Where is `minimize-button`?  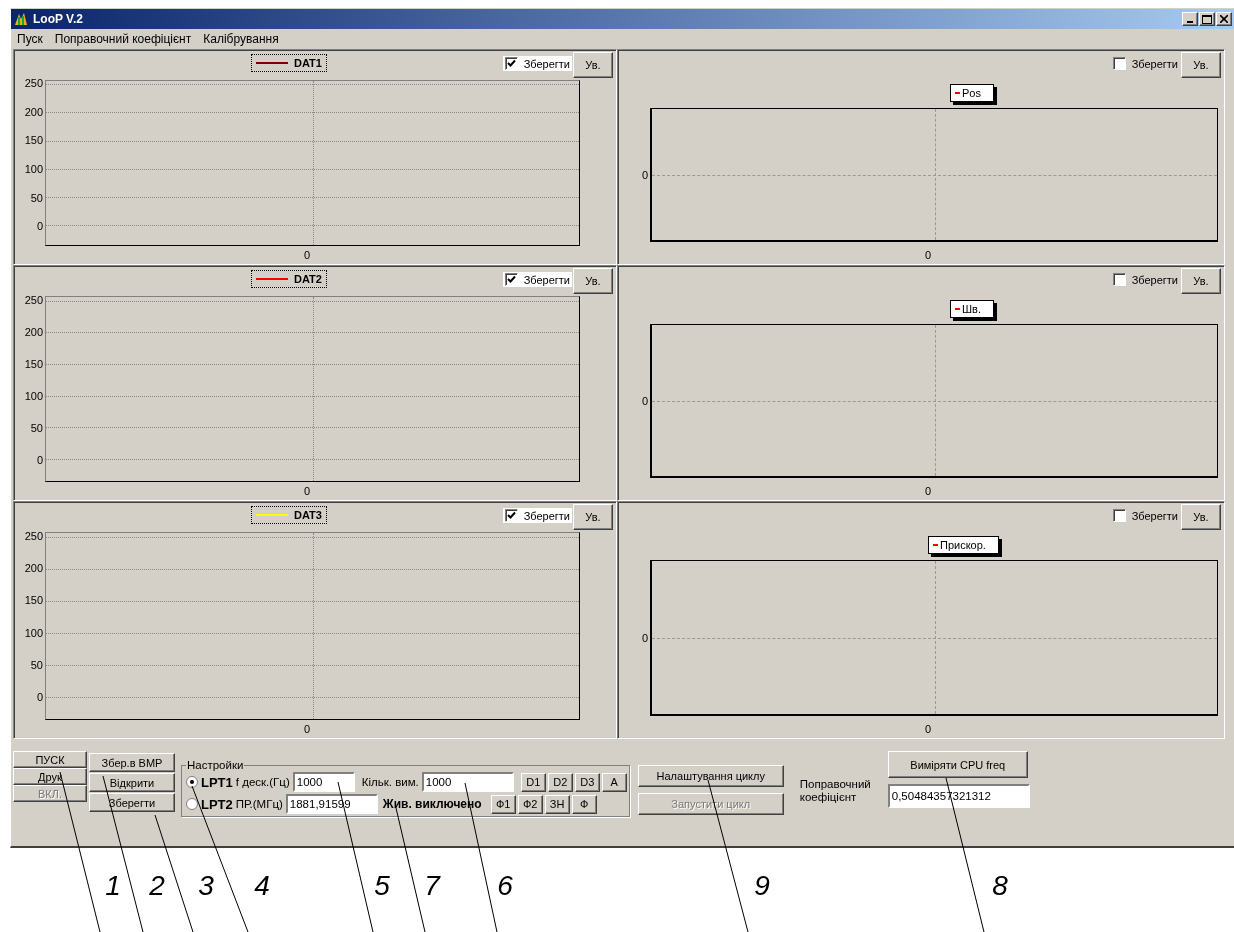 minimize-button is located at coordinates (1190, 19).